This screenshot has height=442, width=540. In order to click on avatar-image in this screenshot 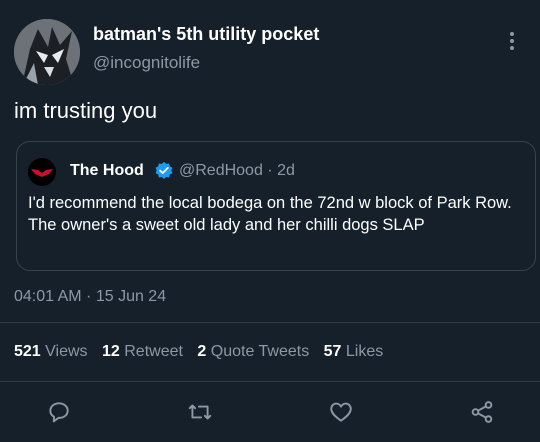, I will do `click(47, 52)`.